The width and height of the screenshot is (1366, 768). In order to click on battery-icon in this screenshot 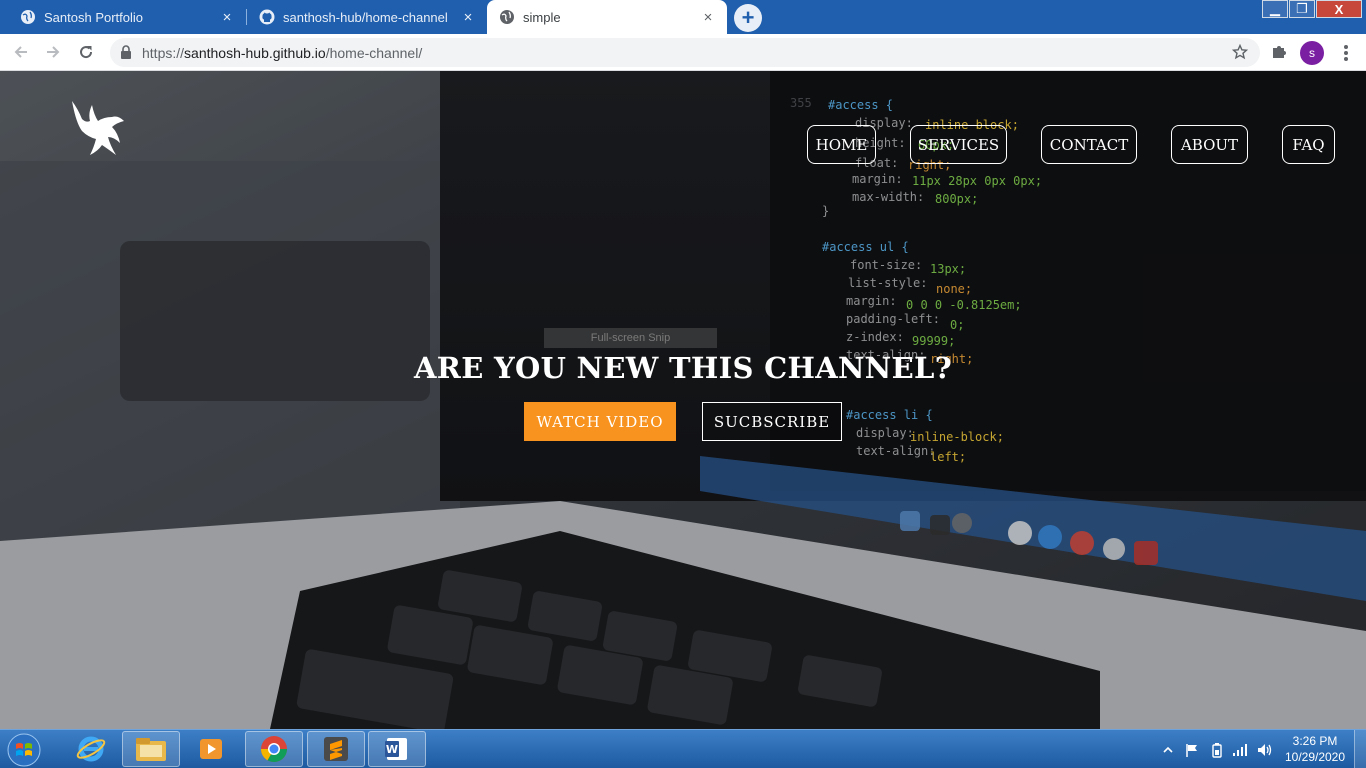, I will do `click(1217, 749)`.